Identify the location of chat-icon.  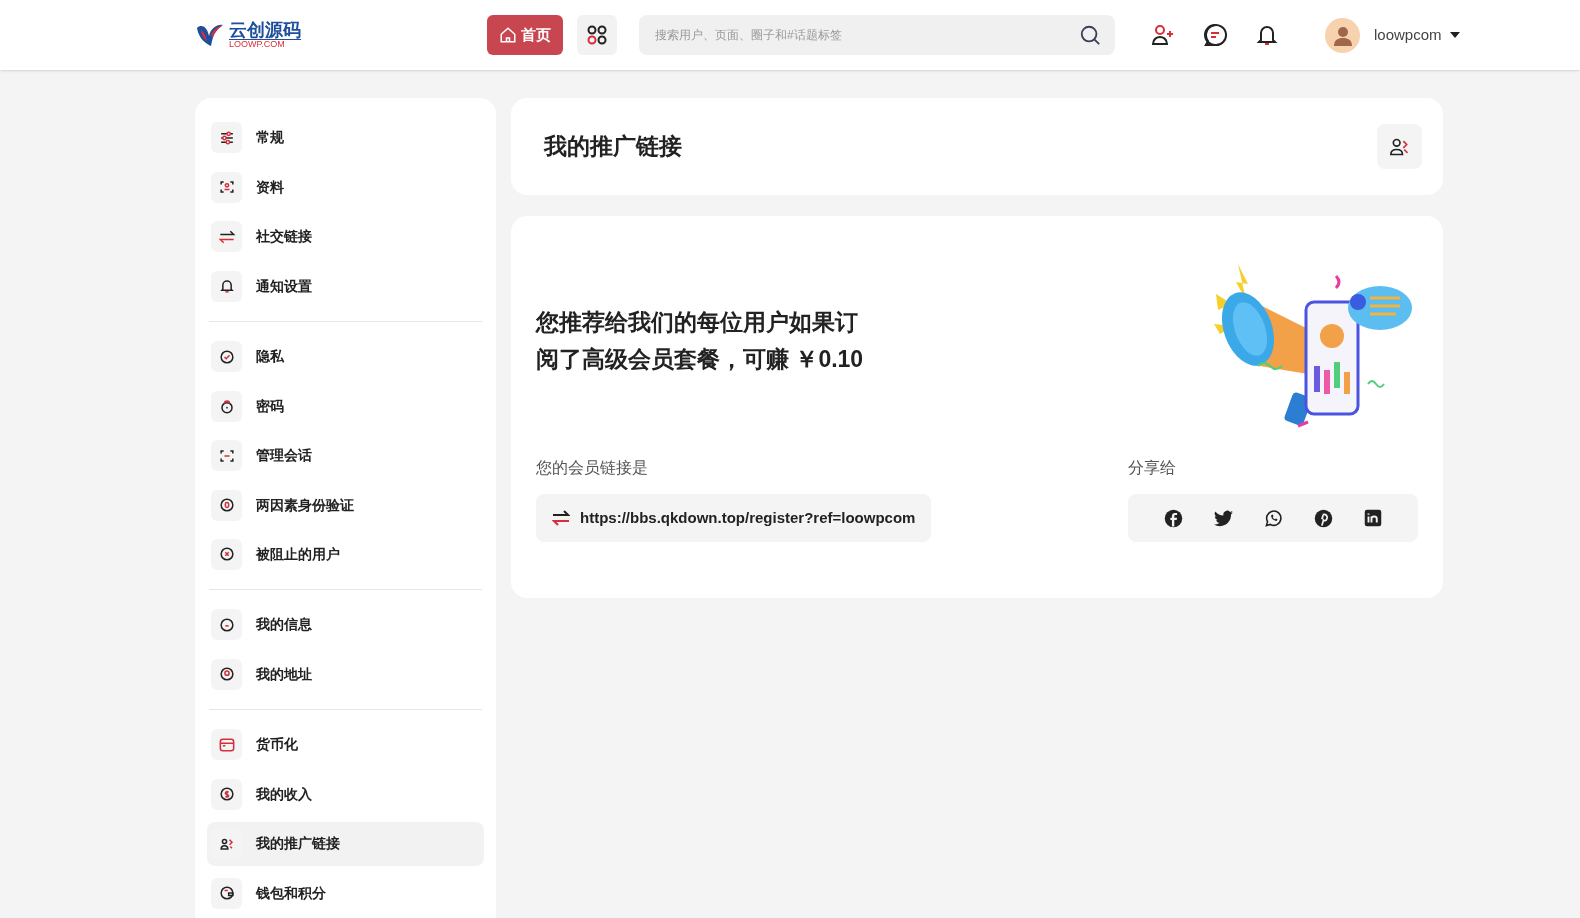
(1215, 35).